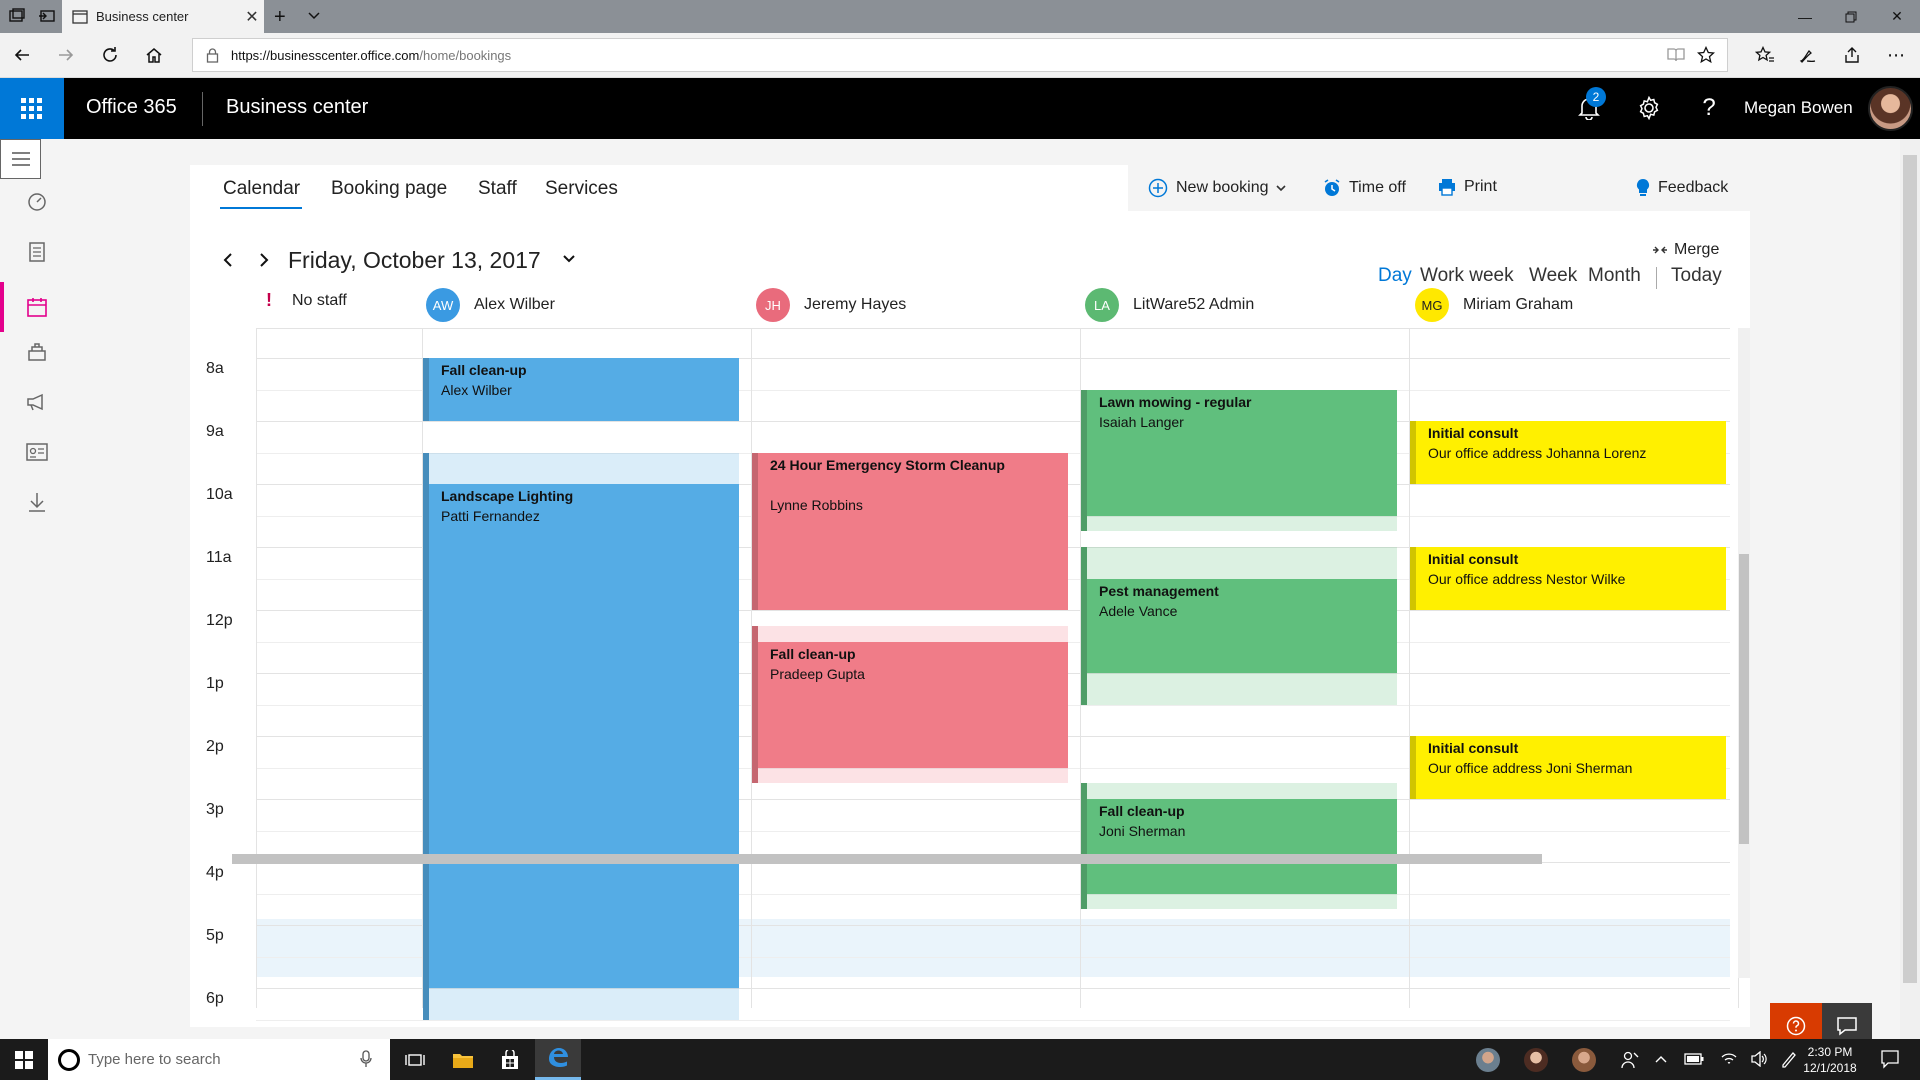  Describe the element at coordinates (131, 107) in the screenshot. I see `suite-title: Office 365` at that location.